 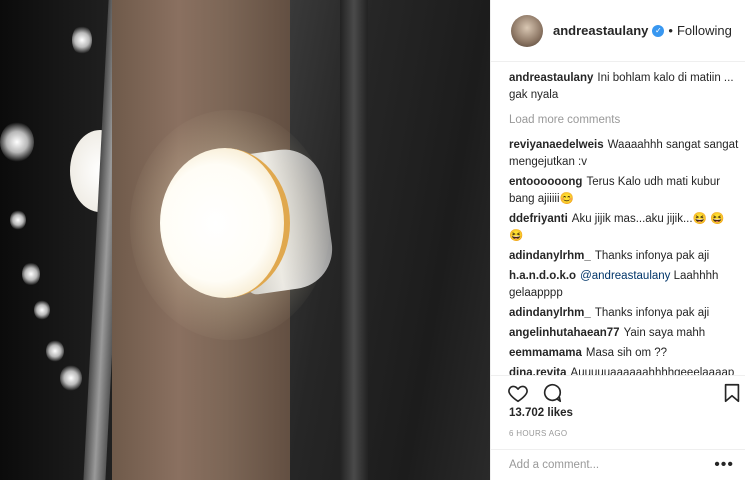 I want to click on comment-text: Masa sih om ??, so click(x=626, y=353).